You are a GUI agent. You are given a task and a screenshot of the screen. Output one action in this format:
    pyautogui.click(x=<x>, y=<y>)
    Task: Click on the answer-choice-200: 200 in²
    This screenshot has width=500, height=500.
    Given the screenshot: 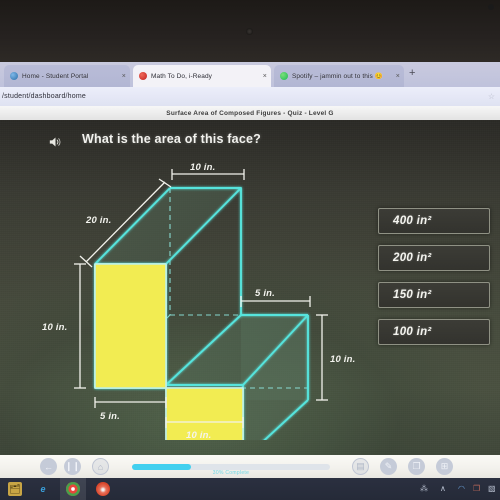 What is the action you would take?
    pyautogui.click(x=434, y=258)
    